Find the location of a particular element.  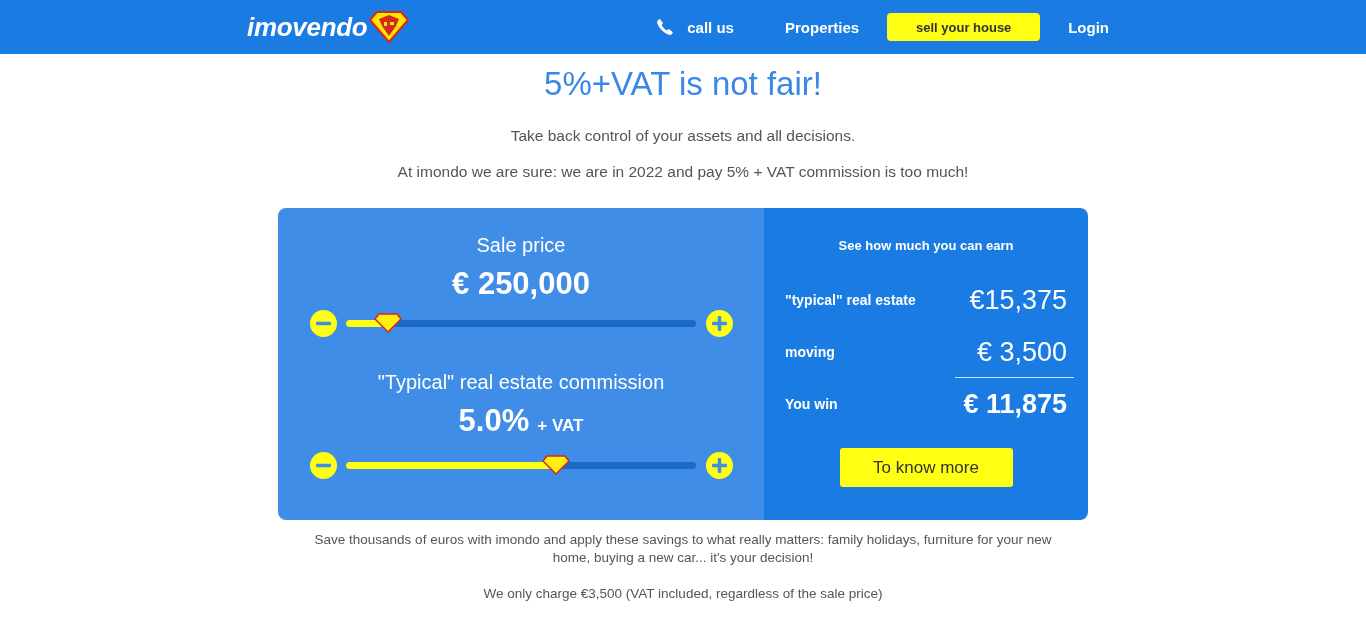

summary-title: See how much you can earn is located at coordinates (926, 246).